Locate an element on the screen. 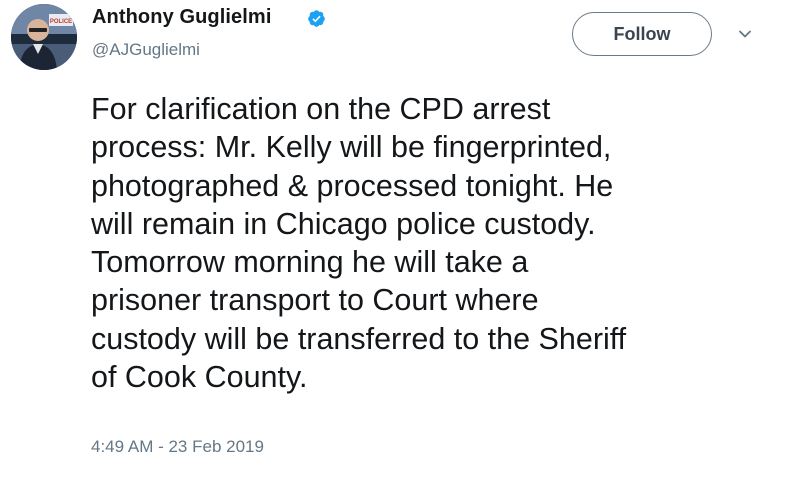  tweet-timestamp: 4:49 AM - 23 Feb 2019 is located at coordinates (177, 447).